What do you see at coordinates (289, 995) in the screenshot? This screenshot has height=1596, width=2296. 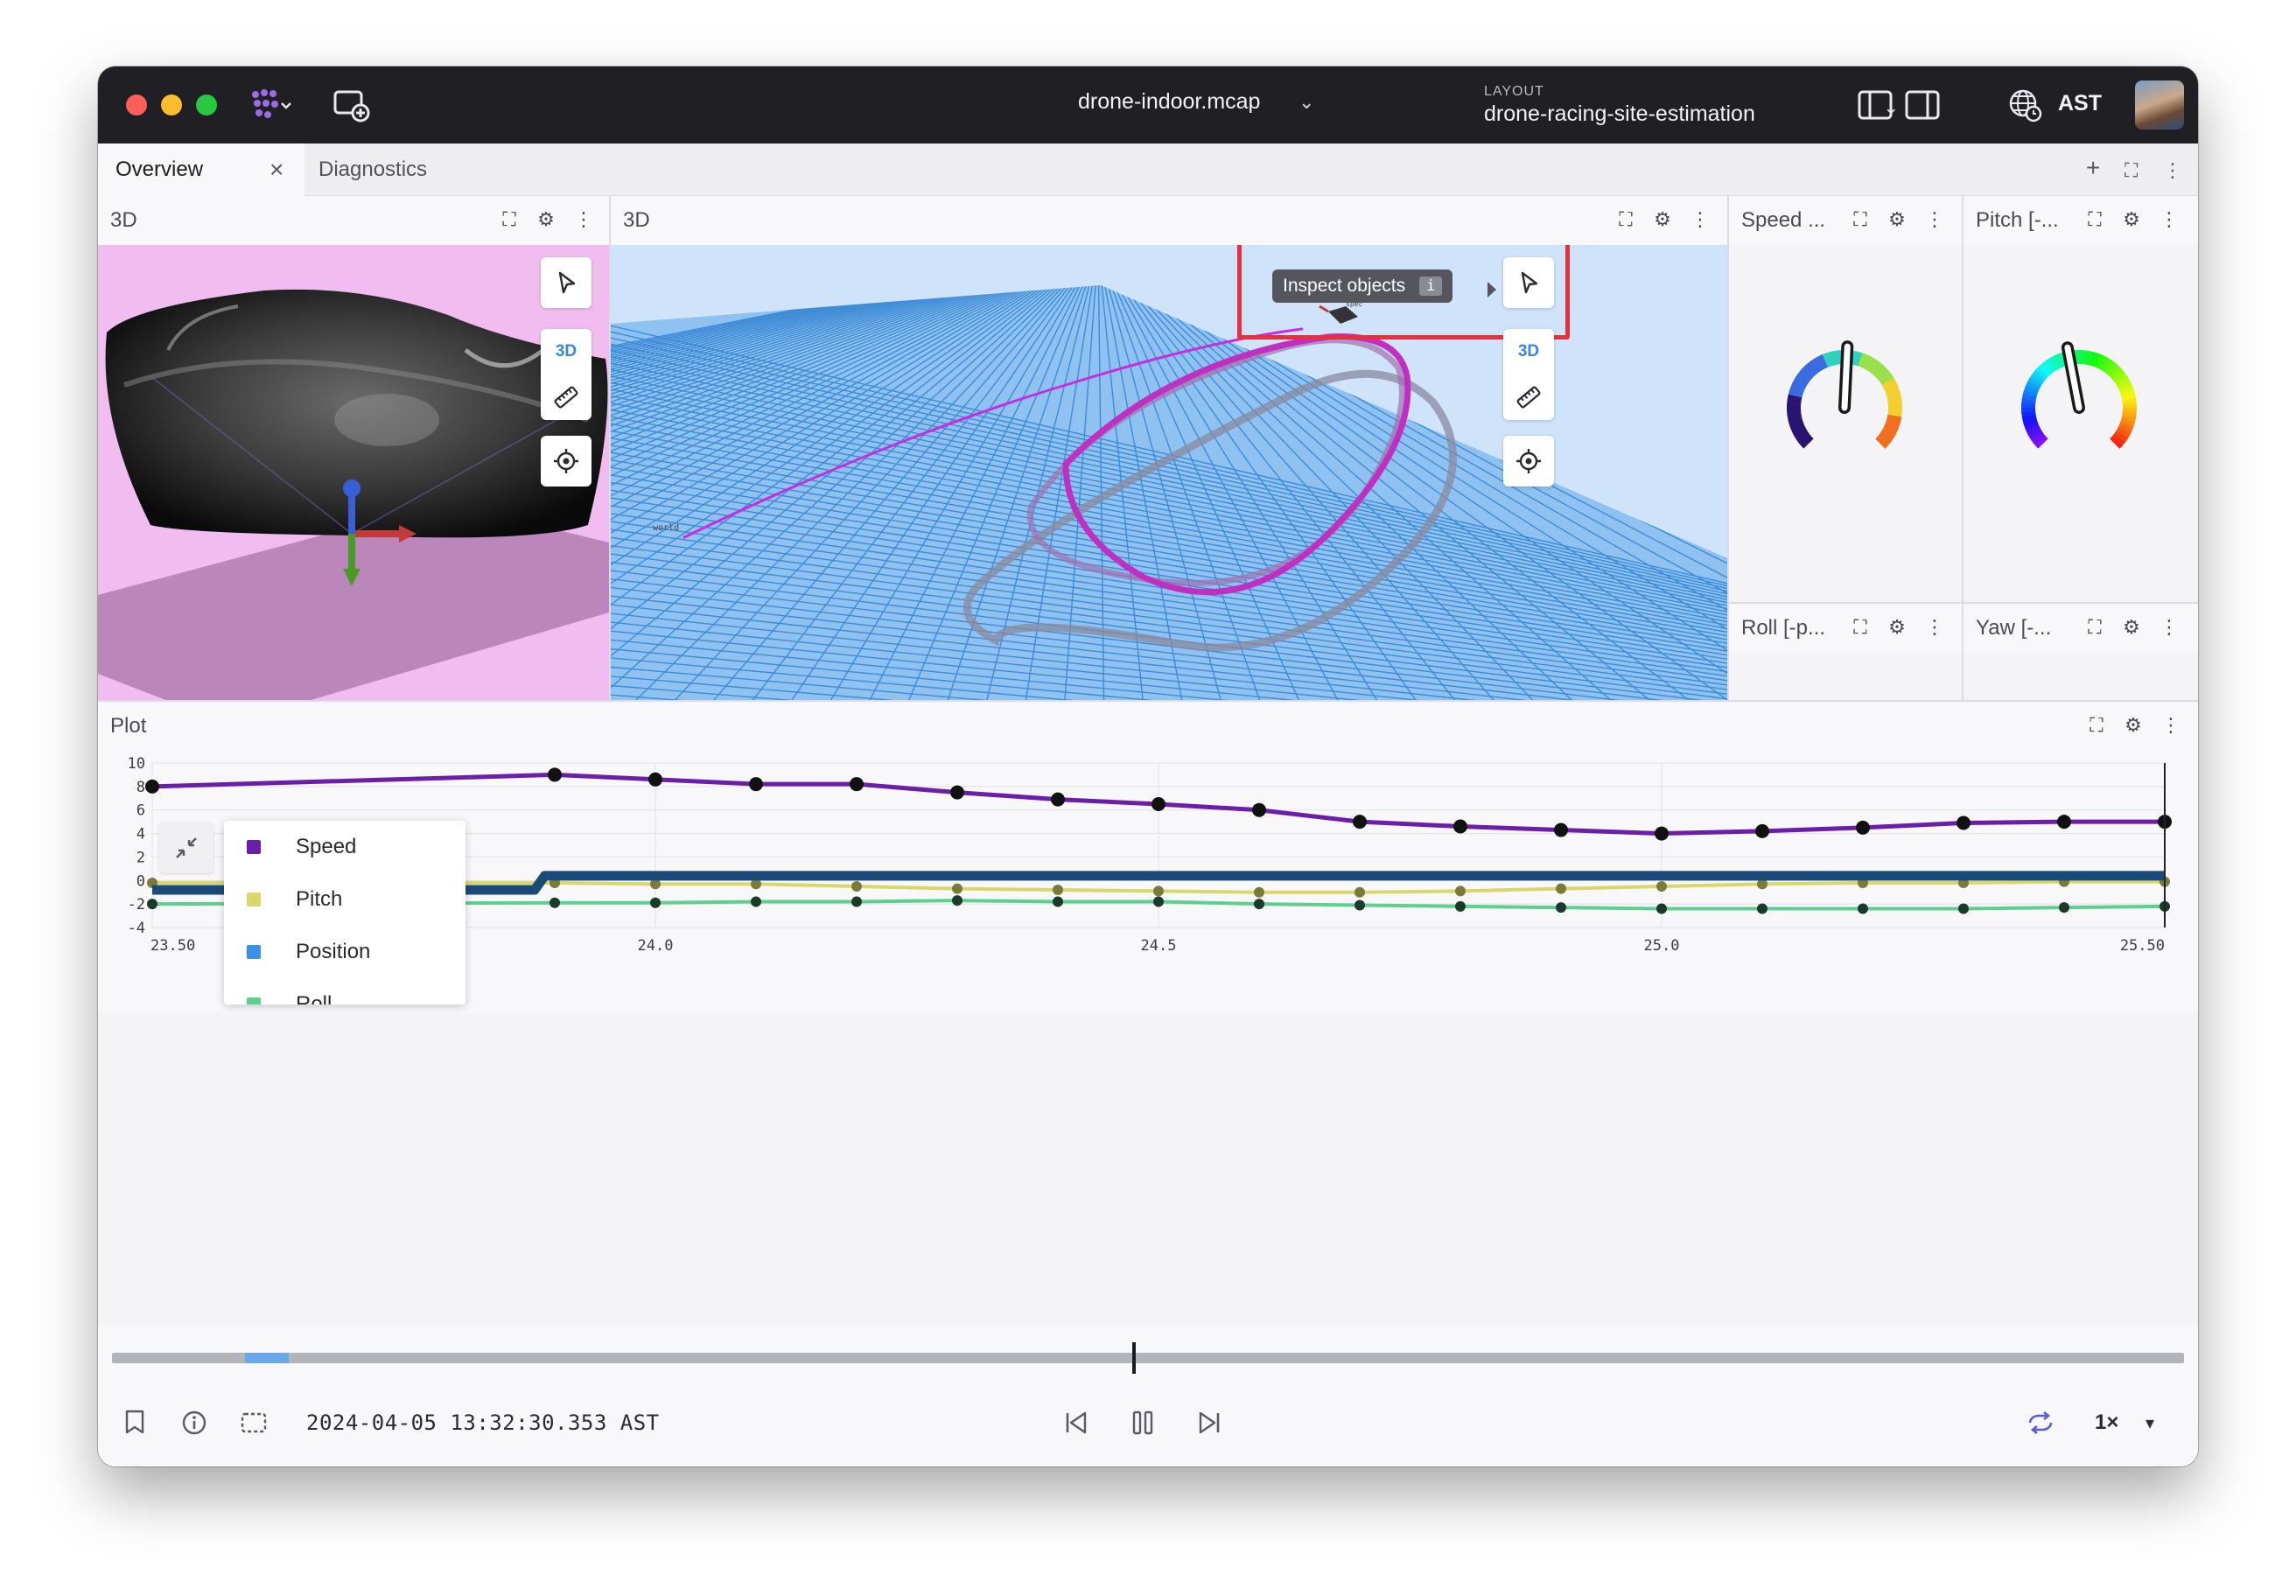 I see `legend-item-roll: Roll` at bounding box center [289, 995].